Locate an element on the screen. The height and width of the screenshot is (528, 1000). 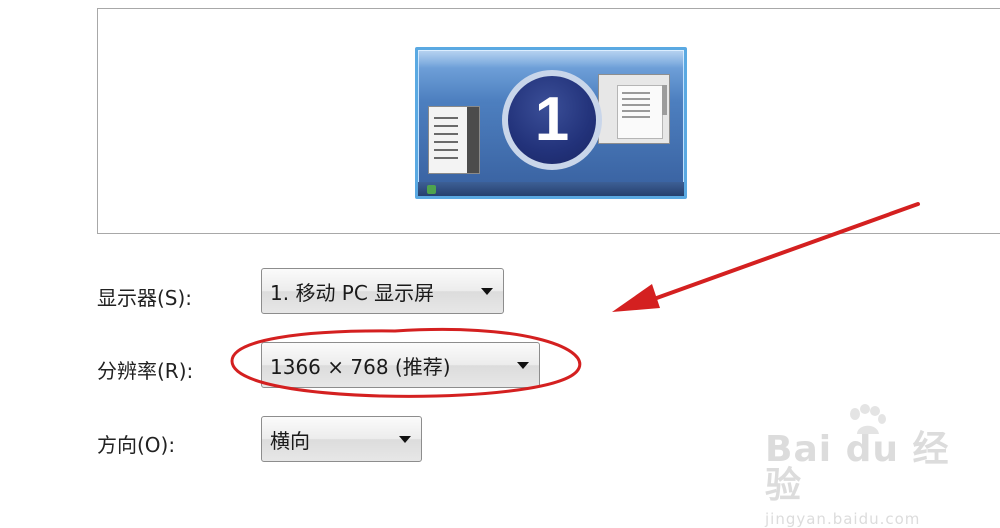
display-label: 显示器(S): is located at coordinates (145, 298).